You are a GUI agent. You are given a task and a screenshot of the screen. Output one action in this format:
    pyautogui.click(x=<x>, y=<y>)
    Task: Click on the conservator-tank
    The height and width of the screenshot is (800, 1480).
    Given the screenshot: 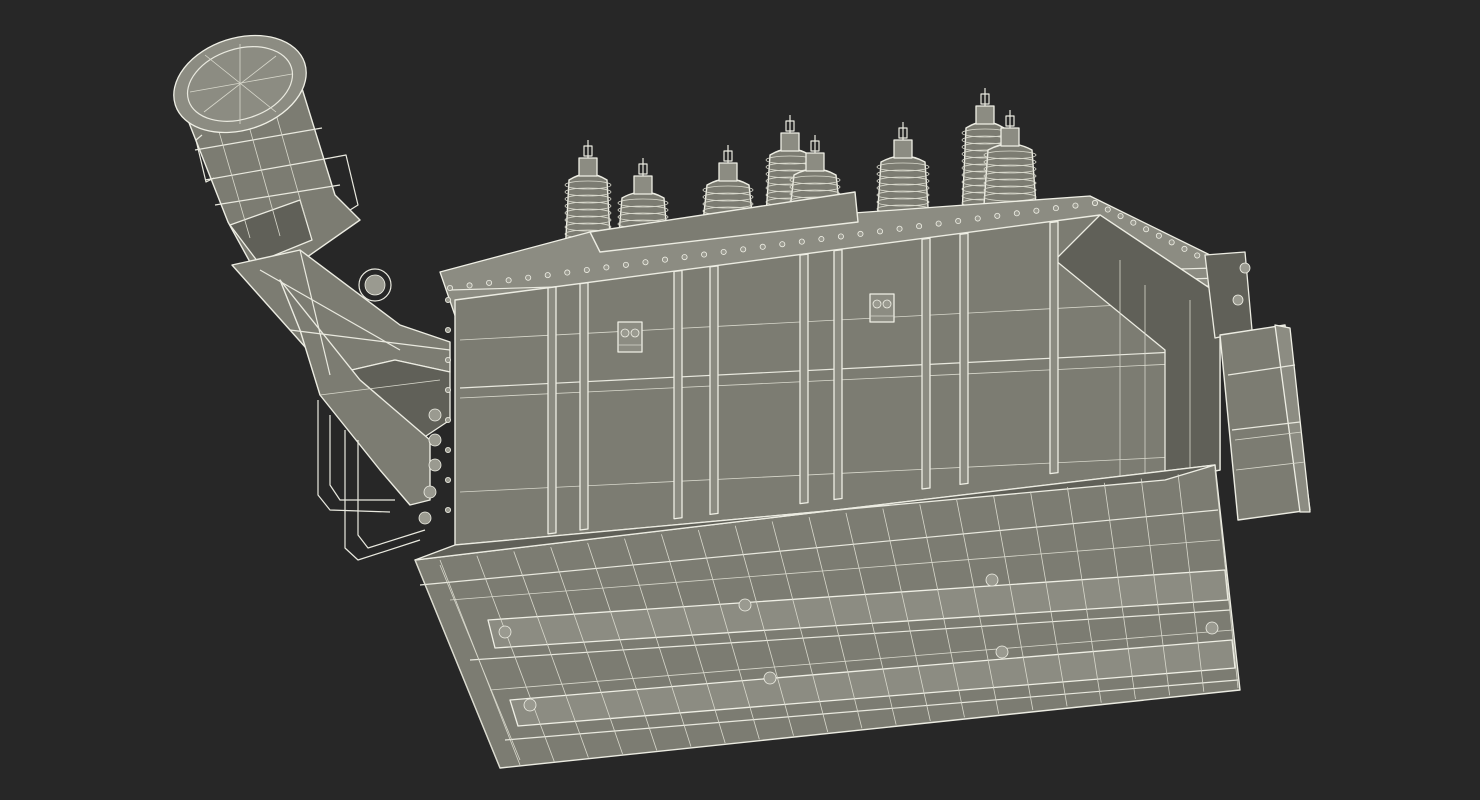 What is the action you would take?
    pyautogui.click(x=267, y=148)
    